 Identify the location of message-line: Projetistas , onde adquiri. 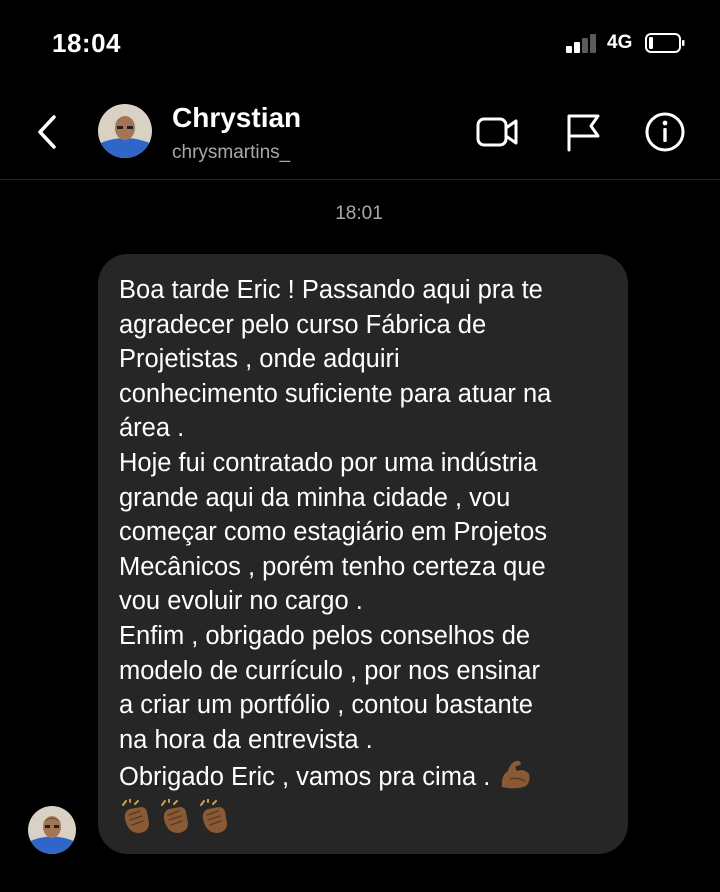
(259, 359).